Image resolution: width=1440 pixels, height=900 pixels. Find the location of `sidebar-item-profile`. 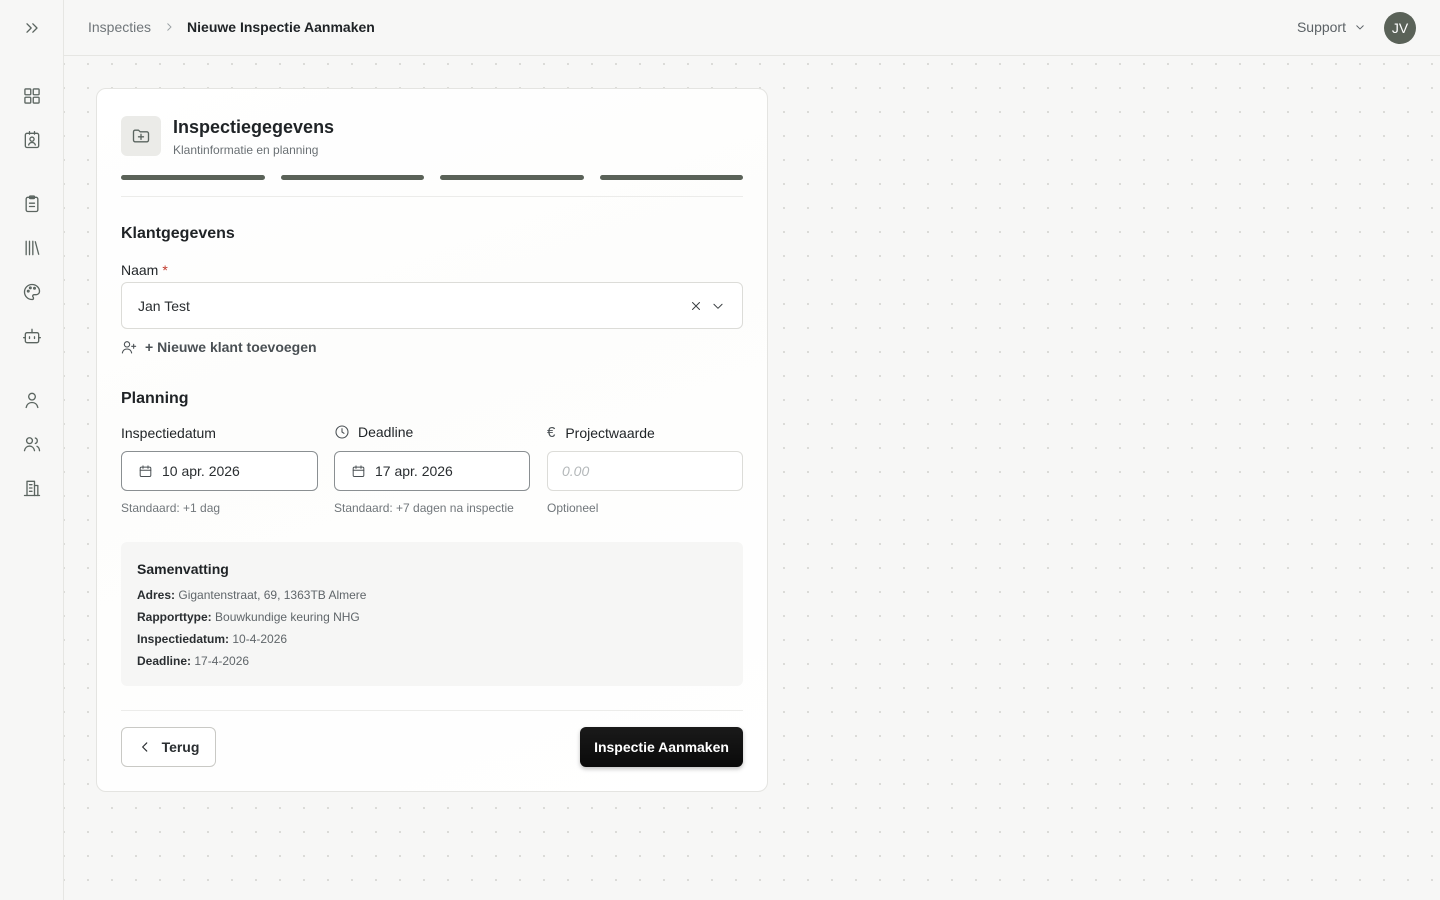

sidebar-item-profile is located at coordinates (32, 400).